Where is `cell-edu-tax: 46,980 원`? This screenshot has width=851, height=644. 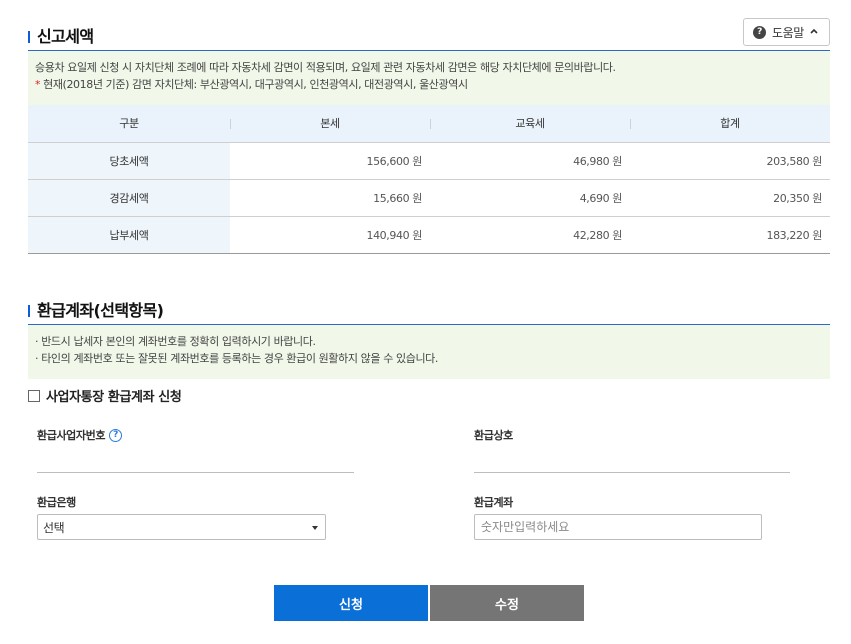 cell-edu-tax: 46,980 원 is located at coordinates (530, 161).